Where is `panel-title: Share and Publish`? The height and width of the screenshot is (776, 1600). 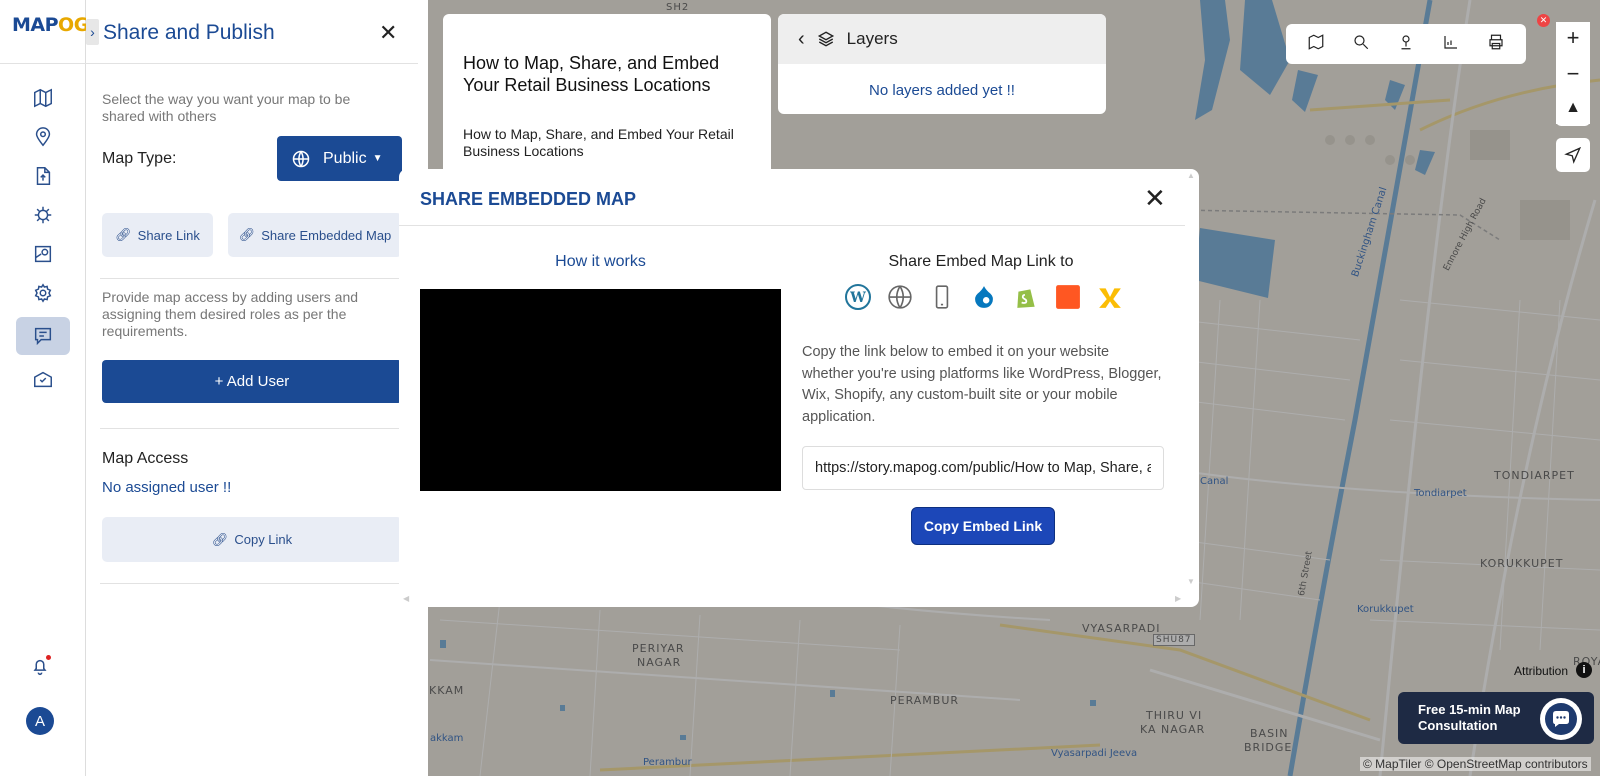 panel-title: Share and Publish is located at coordinates (189, 32).